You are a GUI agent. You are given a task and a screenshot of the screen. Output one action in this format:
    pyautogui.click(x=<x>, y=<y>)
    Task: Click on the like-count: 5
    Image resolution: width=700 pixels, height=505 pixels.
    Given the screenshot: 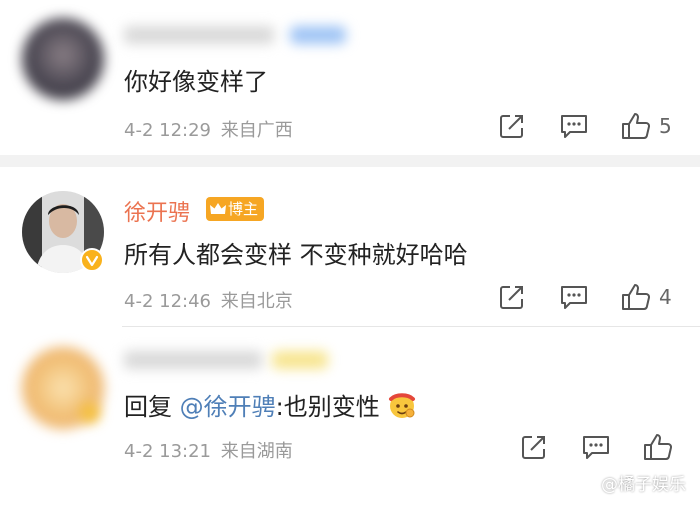 What is the action you would take?
    pyautogui.click(x=665, y=126)
    